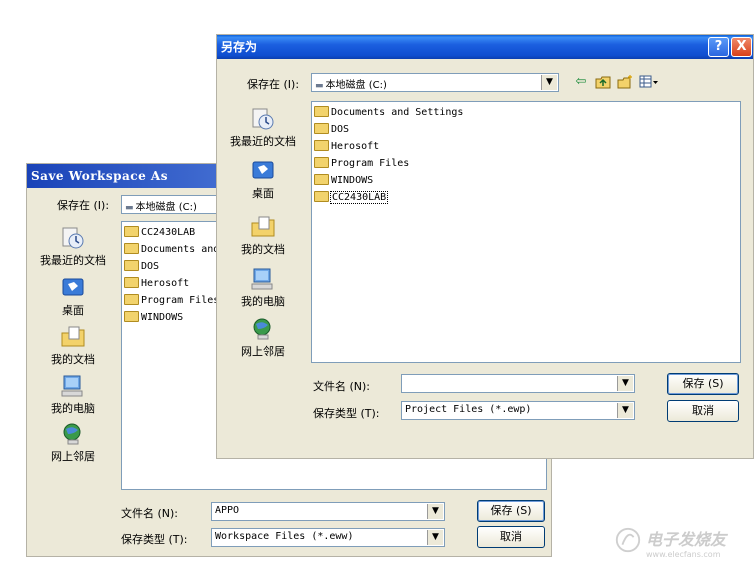 This screenshot has height=571, width=754. I want to click on front-filename-label: 文件名 (N):, so click(342, 386).